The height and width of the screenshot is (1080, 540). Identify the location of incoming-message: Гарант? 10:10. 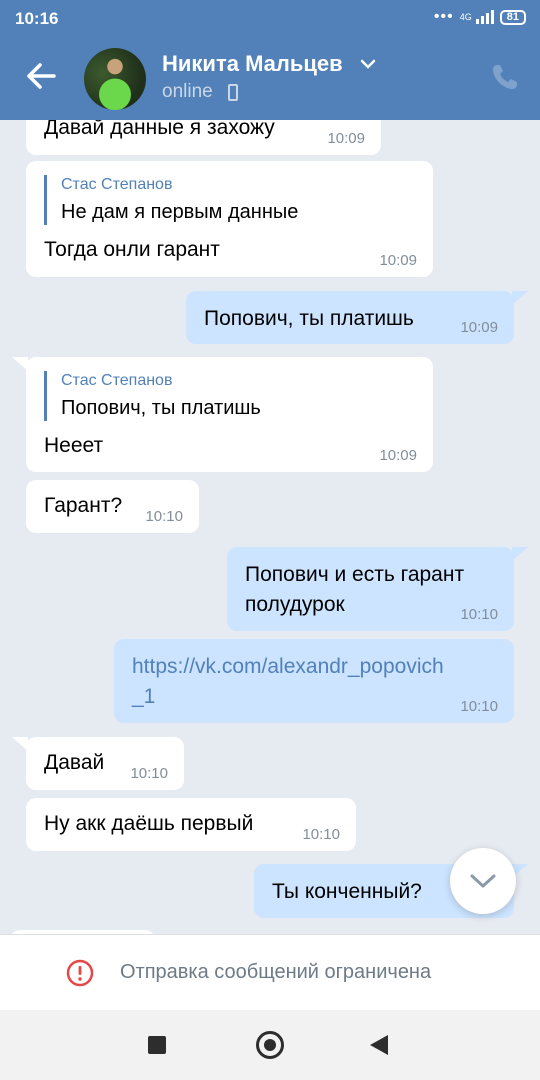
(112, 506).